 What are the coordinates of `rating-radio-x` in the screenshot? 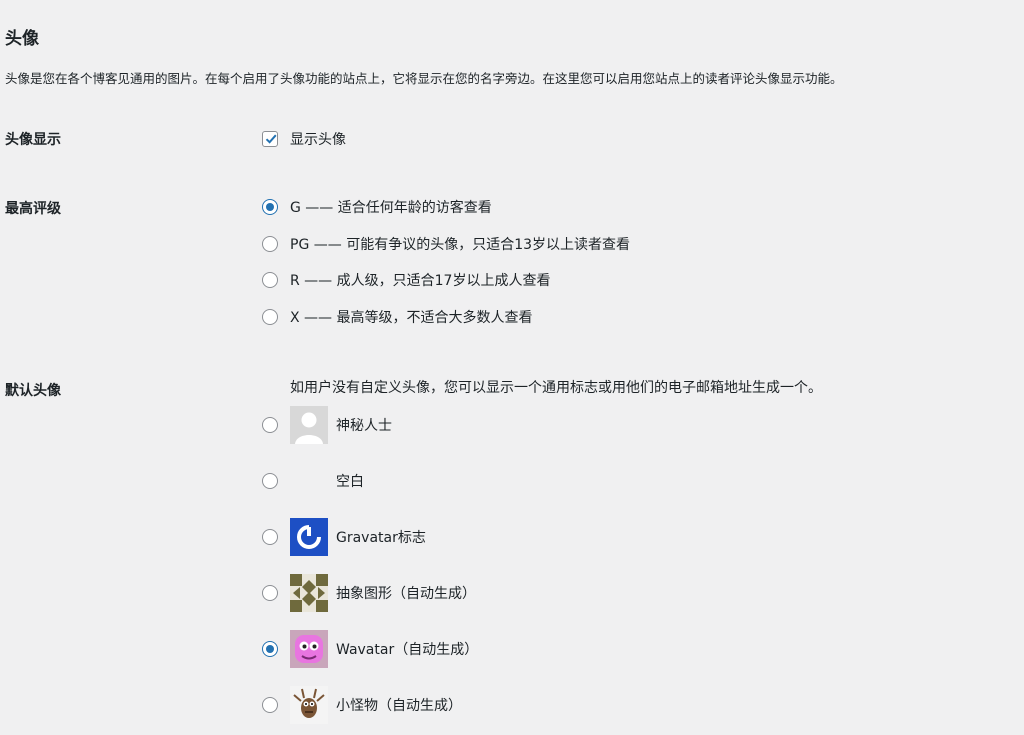 It's located at (270, 317).